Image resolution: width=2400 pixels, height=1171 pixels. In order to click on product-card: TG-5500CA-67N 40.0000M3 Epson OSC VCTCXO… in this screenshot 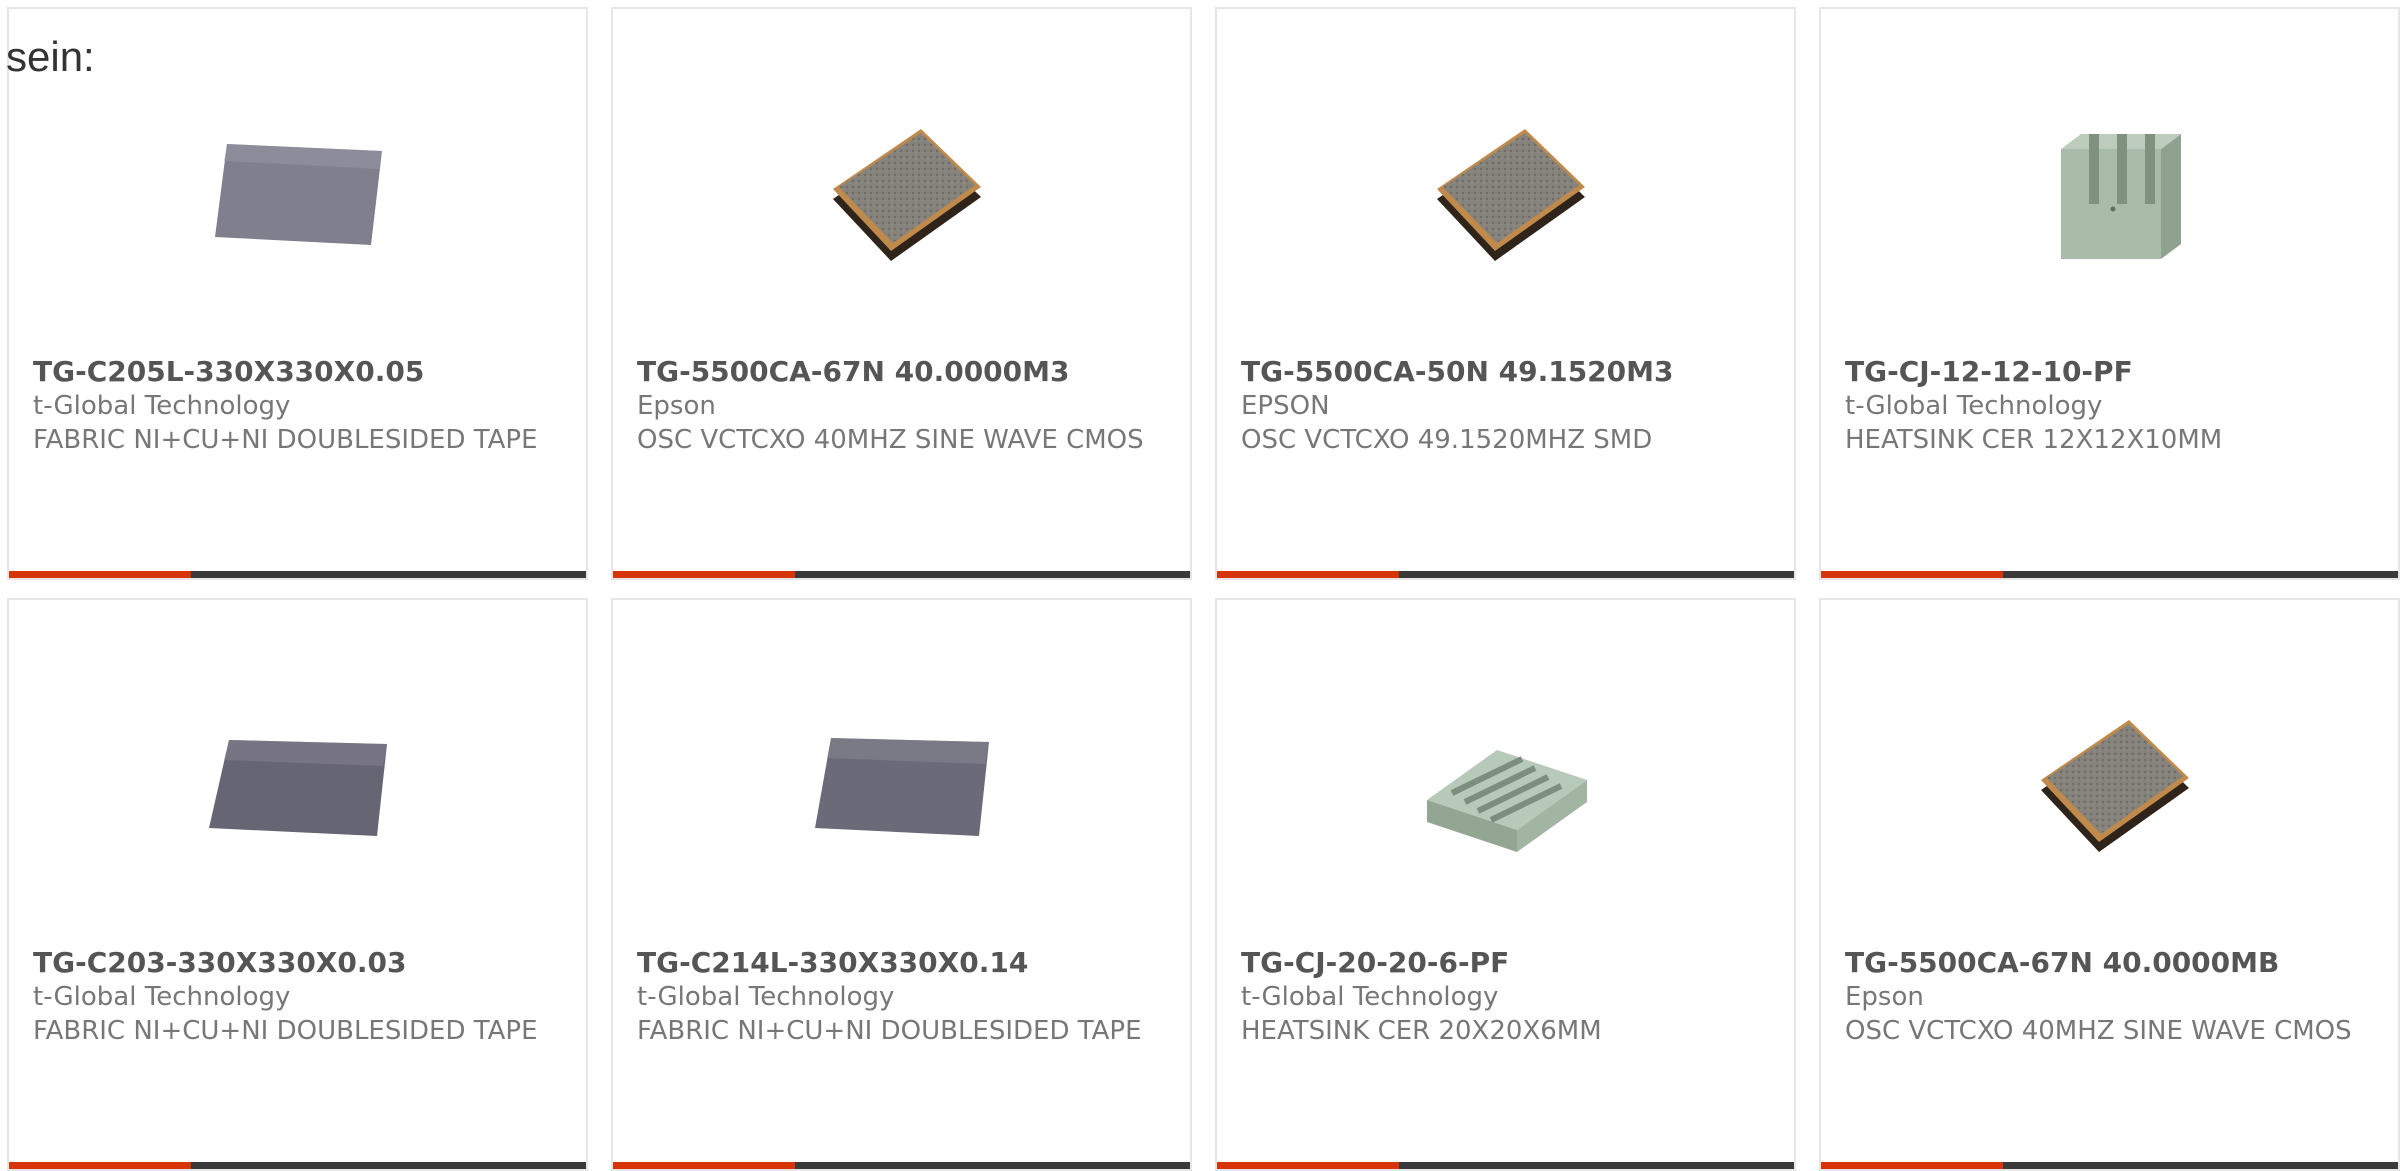, I will do `click(901, 293)`.